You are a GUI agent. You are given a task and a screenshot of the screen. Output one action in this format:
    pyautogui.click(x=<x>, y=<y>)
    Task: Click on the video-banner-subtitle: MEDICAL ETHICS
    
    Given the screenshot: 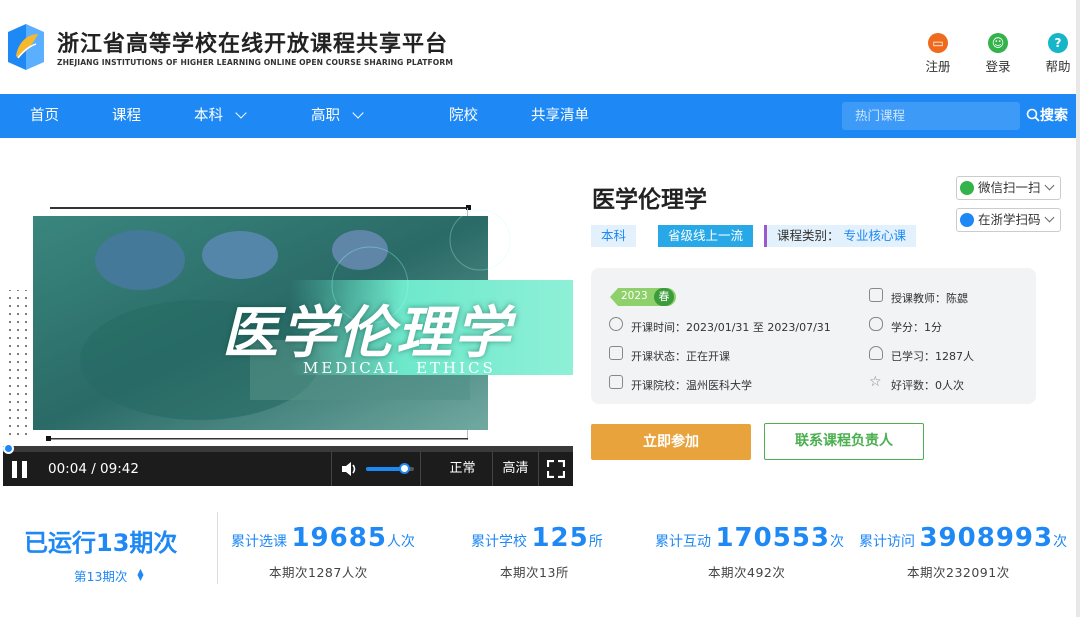 What is the action you would take?
    pyautogui.click(x=399, y=368)
    